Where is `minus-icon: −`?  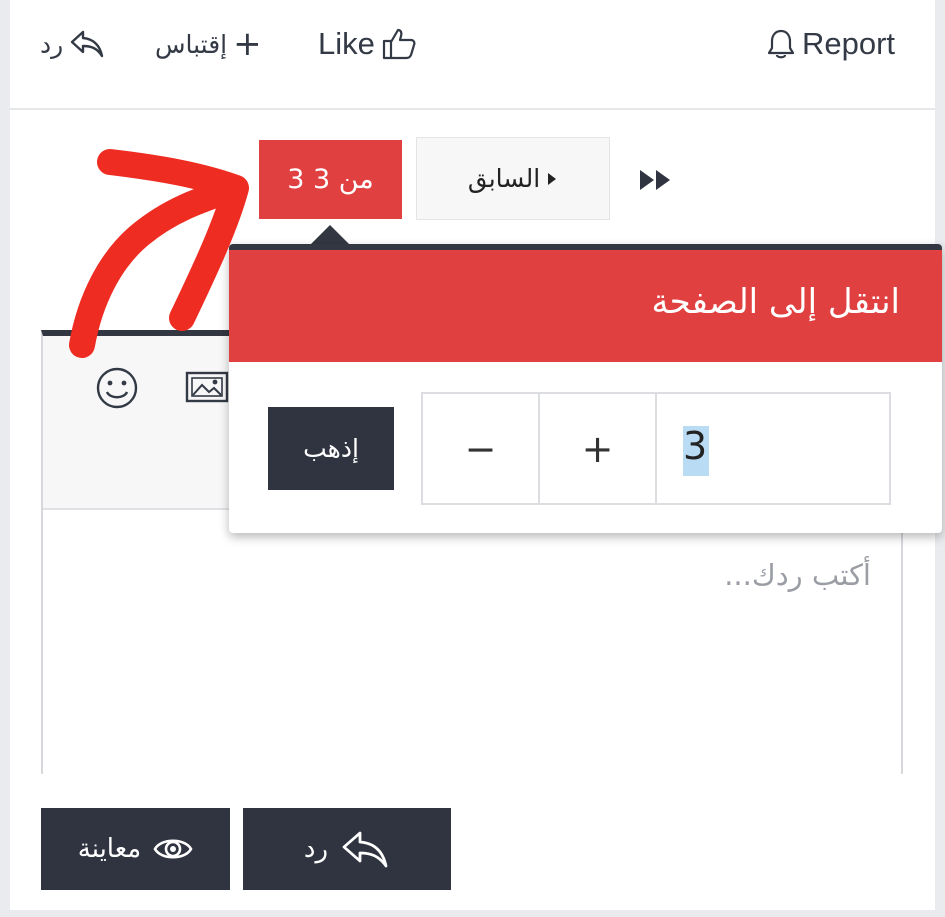 minus-icon: − is located at coordinates (480, 448).